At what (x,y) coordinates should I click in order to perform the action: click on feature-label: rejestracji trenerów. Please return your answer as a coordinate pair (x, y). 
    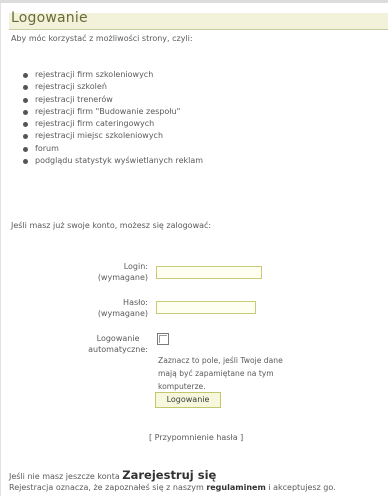
    Looking at the image, I should click on (74, 99).